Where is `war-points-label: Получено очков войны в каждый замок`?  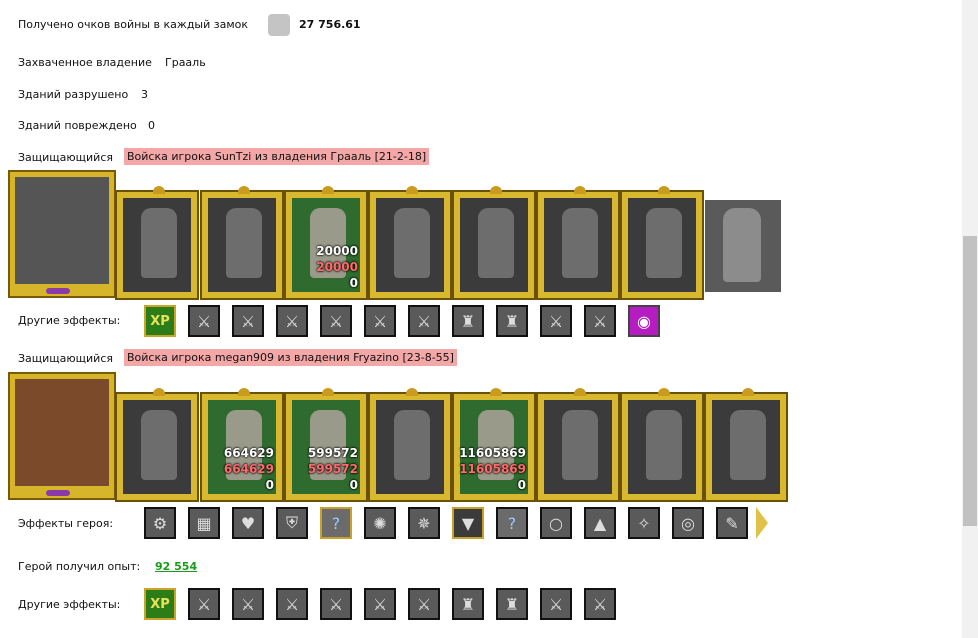
war-points-label: Получено очков войны в каждый замок is located at coordinates (133, 24).